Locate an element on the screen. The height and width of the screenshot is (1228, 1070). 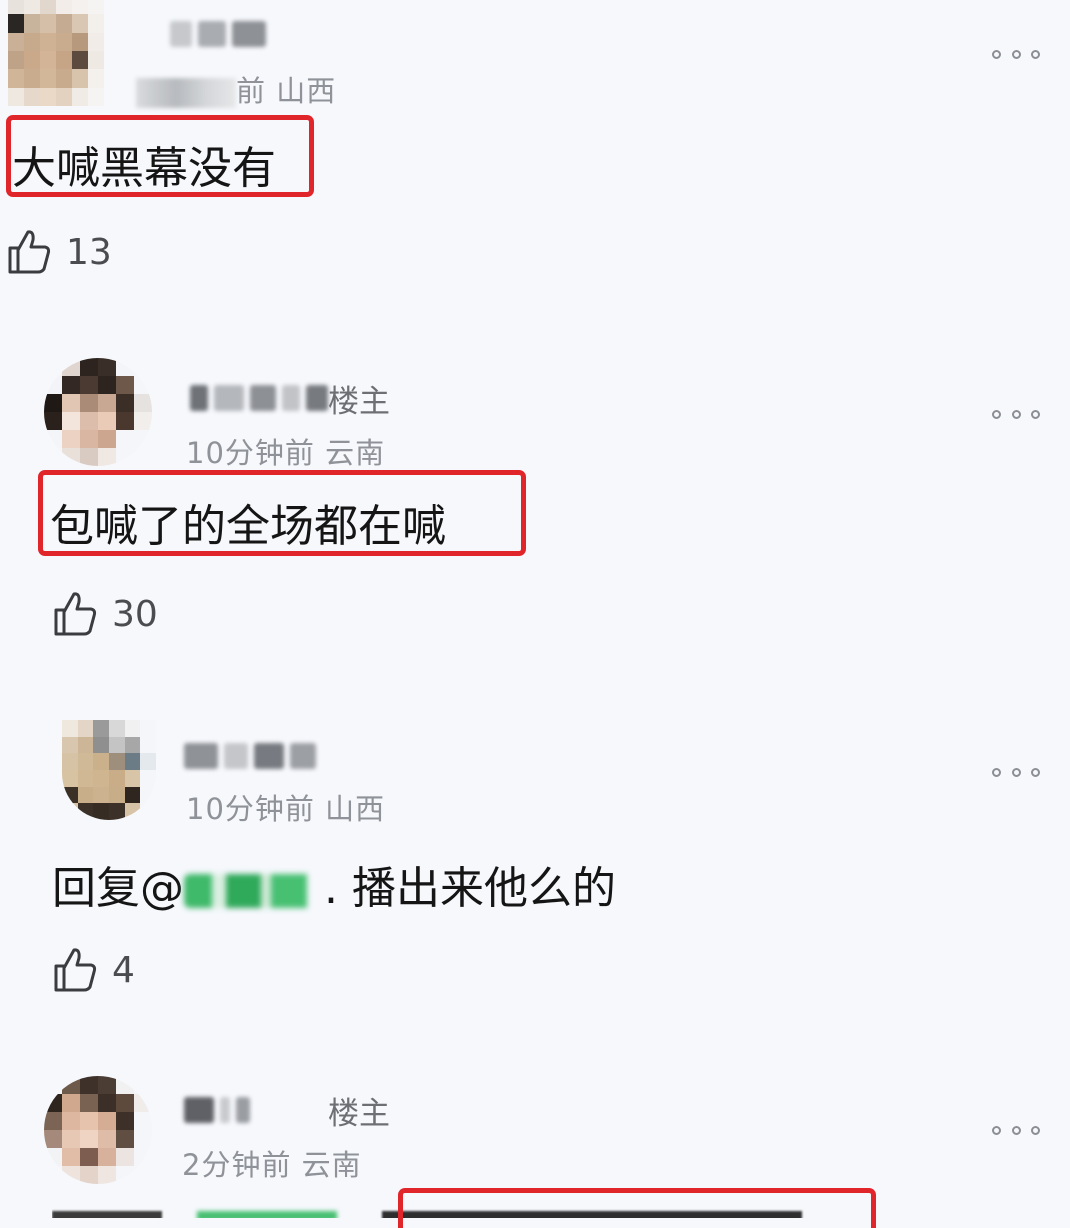
comment-text: 回复@ . 播出来他么的 is located at coordinates (334, 884).